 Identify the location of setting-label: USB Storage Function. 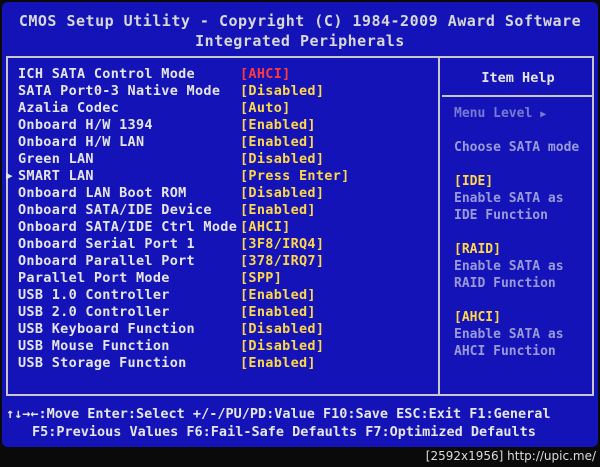
(102, 363).